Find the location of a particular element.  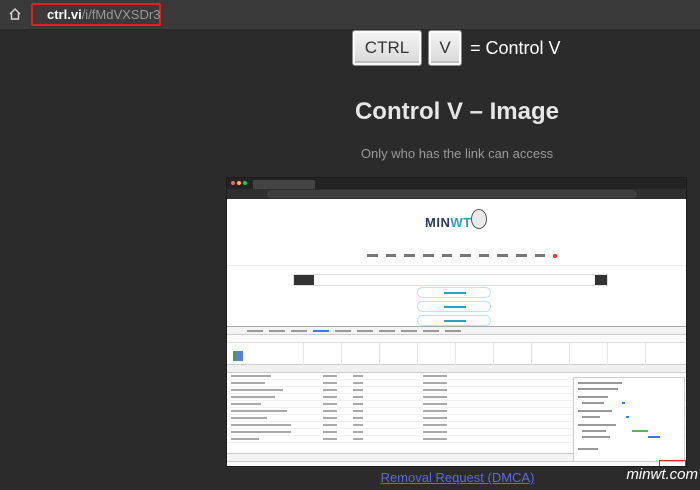

url-text: ctrl.vi/i/fMdVXSDr3 is located at coordinates (103, 14).